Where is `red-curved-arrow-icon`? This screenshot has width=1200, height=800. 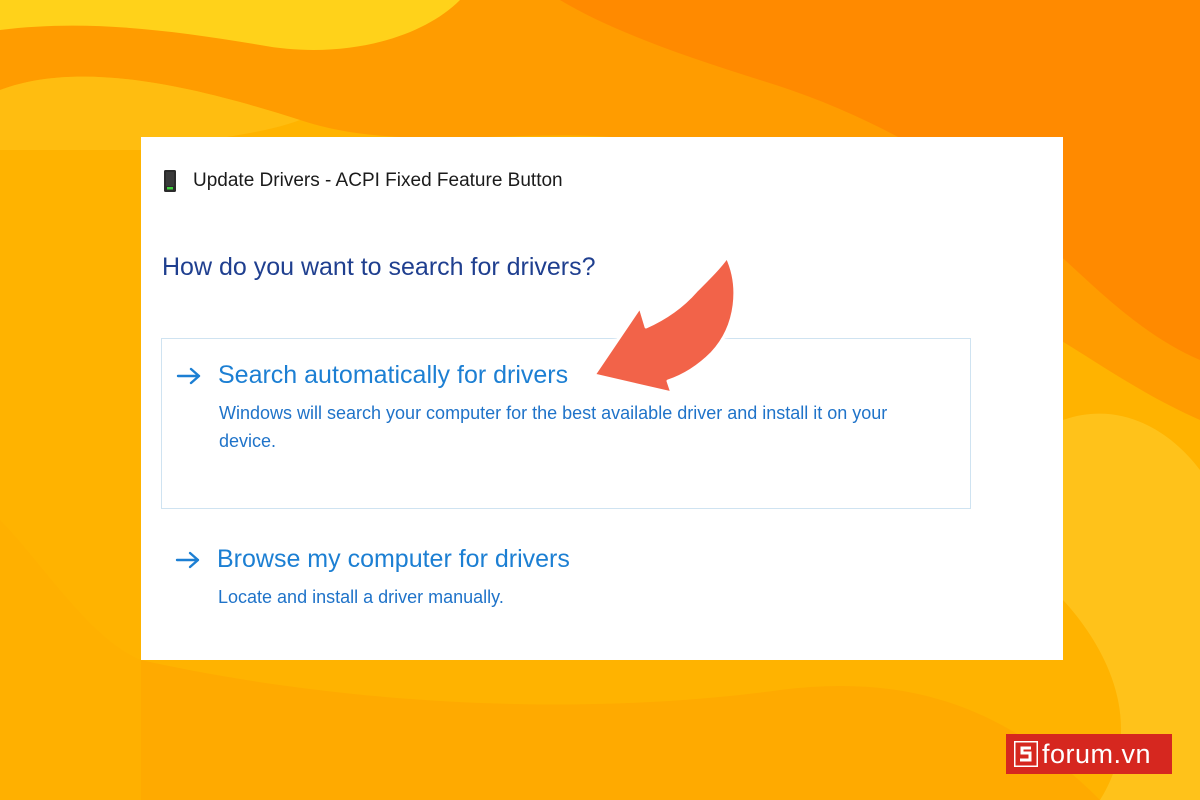 red-curved-arrow-icon is located at coordinates (664, 325).